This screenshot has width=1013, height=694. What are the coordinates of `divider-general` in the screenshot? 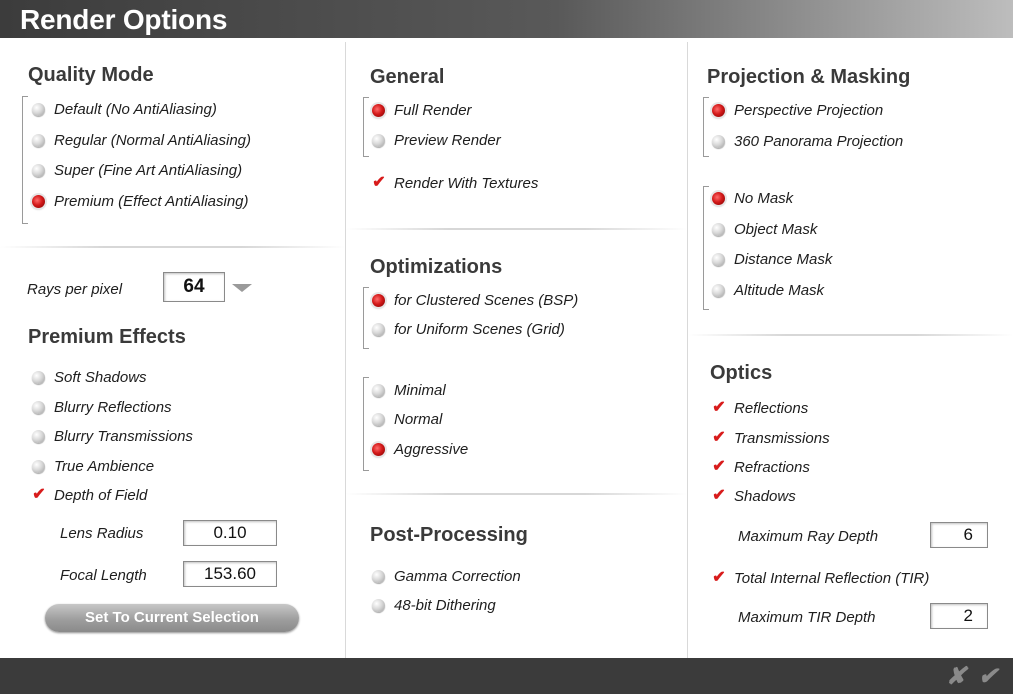 It's located at (516, 229).